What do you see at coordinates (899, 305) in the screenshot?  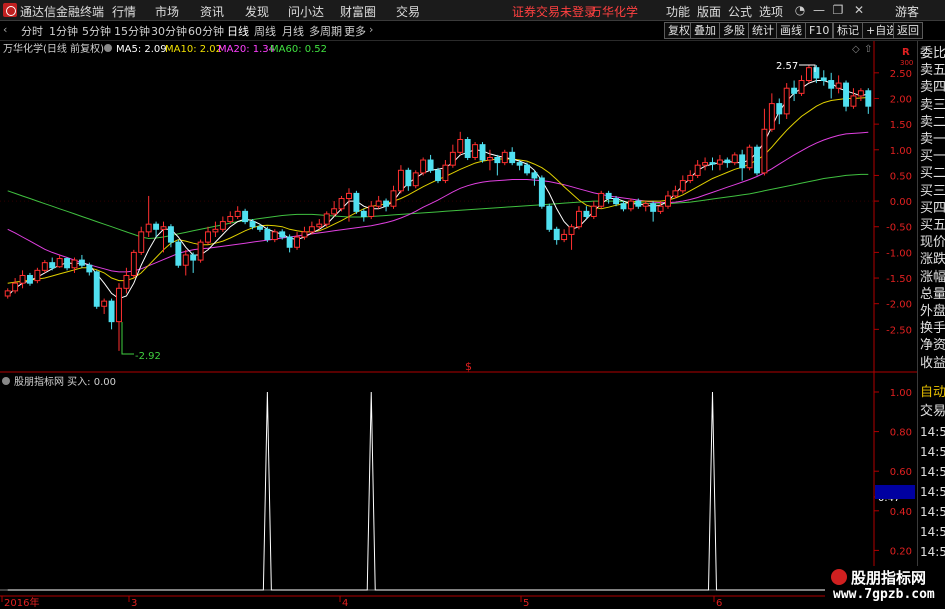 I see `price-tick-label: -2.00` at bounding box center [899, 305].